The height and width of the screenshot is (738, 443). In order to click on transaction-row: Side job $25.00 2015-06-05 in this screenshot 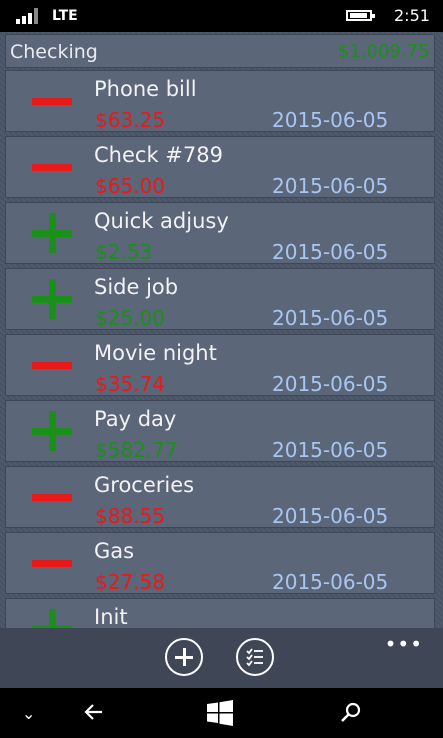, I will do `click(220, 299)`.